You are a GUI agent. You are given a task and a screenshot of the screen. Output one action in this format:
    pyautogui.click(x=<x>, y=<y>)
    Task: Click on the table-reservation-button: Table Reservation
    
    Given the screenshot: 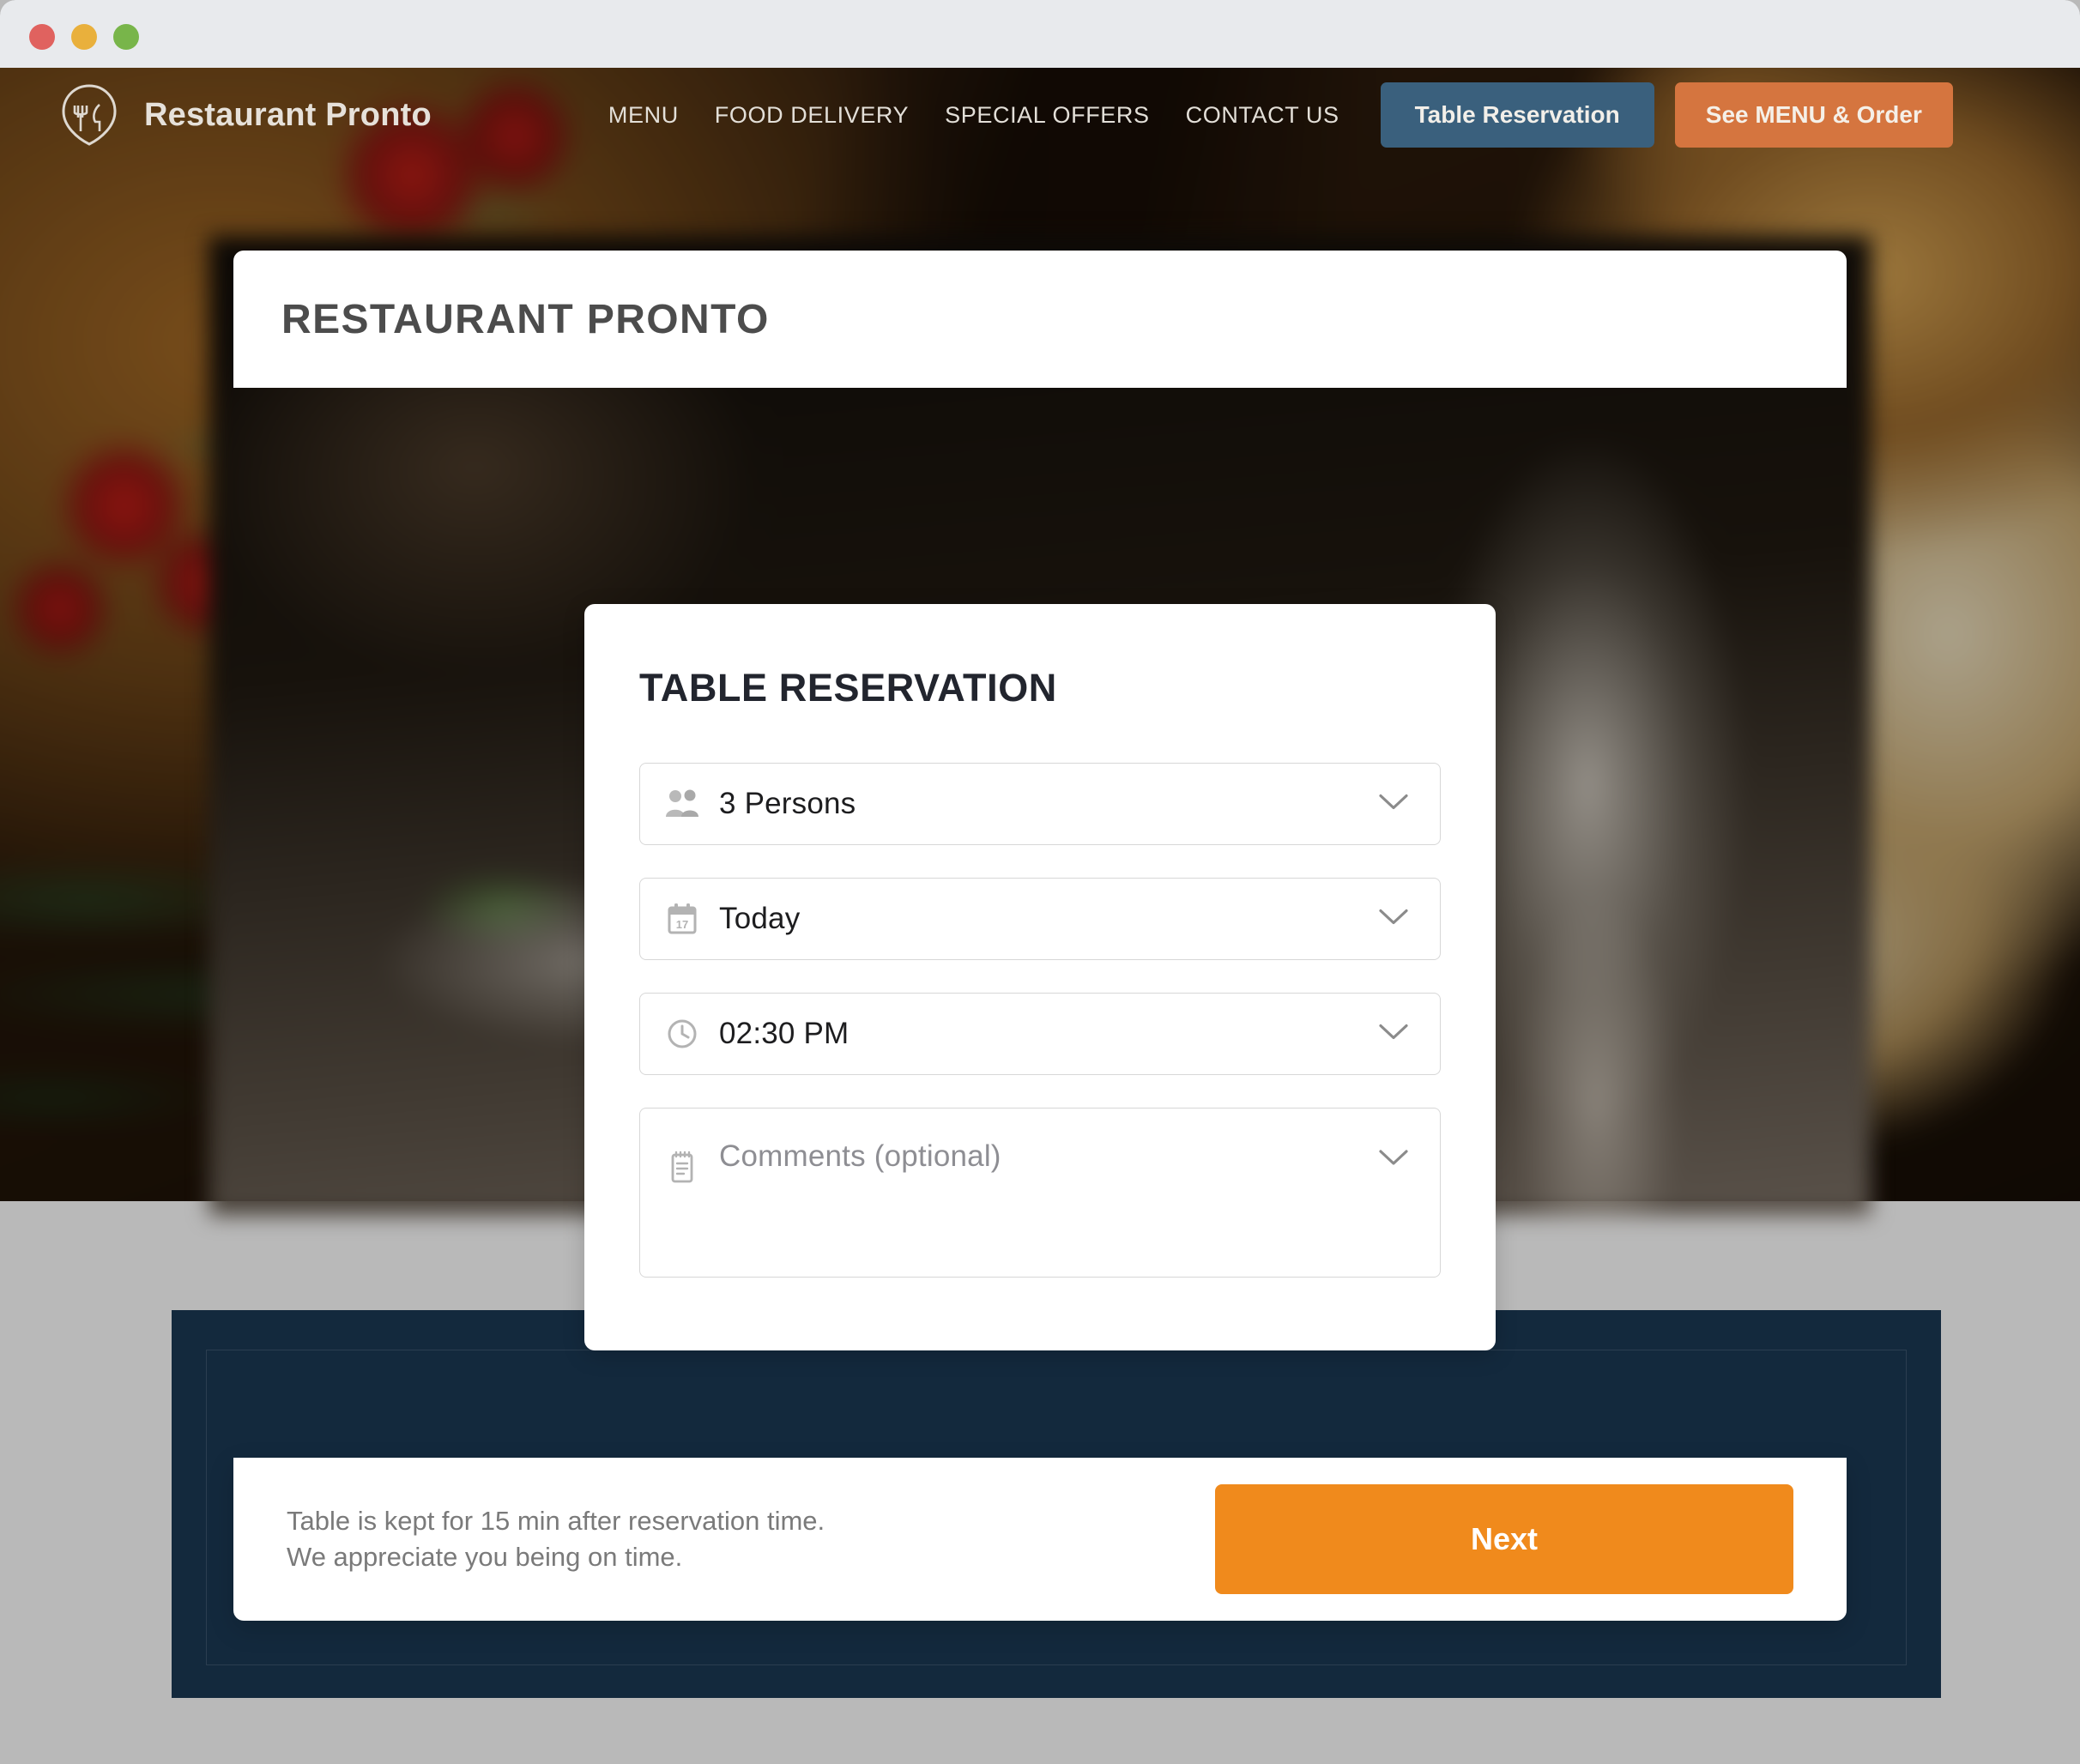 What is the action you would take?
    pyautogui.click(x=1517, y=115)
    